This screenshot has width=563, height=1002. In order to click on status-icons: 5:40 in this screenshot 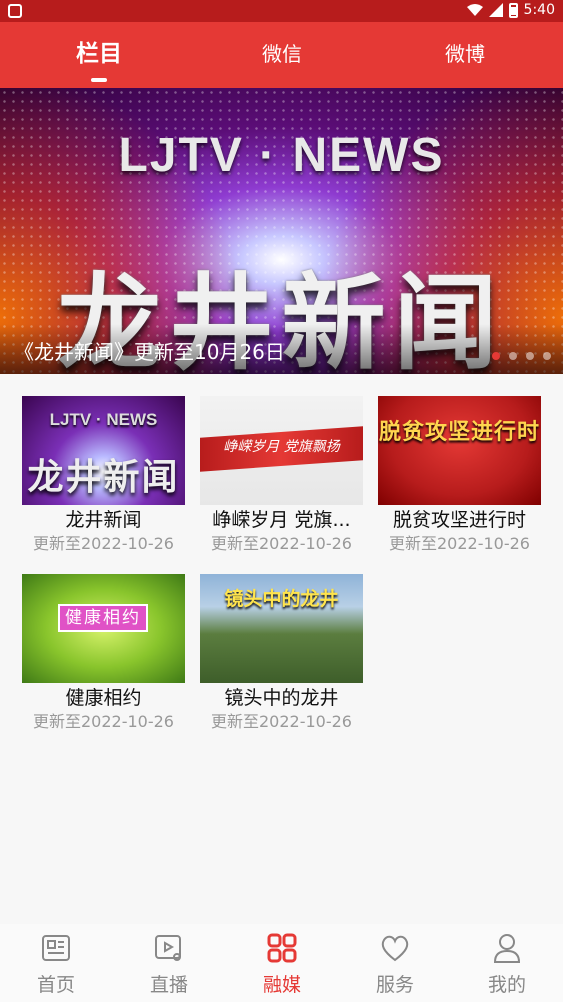, I will do `click(510, 10)`.